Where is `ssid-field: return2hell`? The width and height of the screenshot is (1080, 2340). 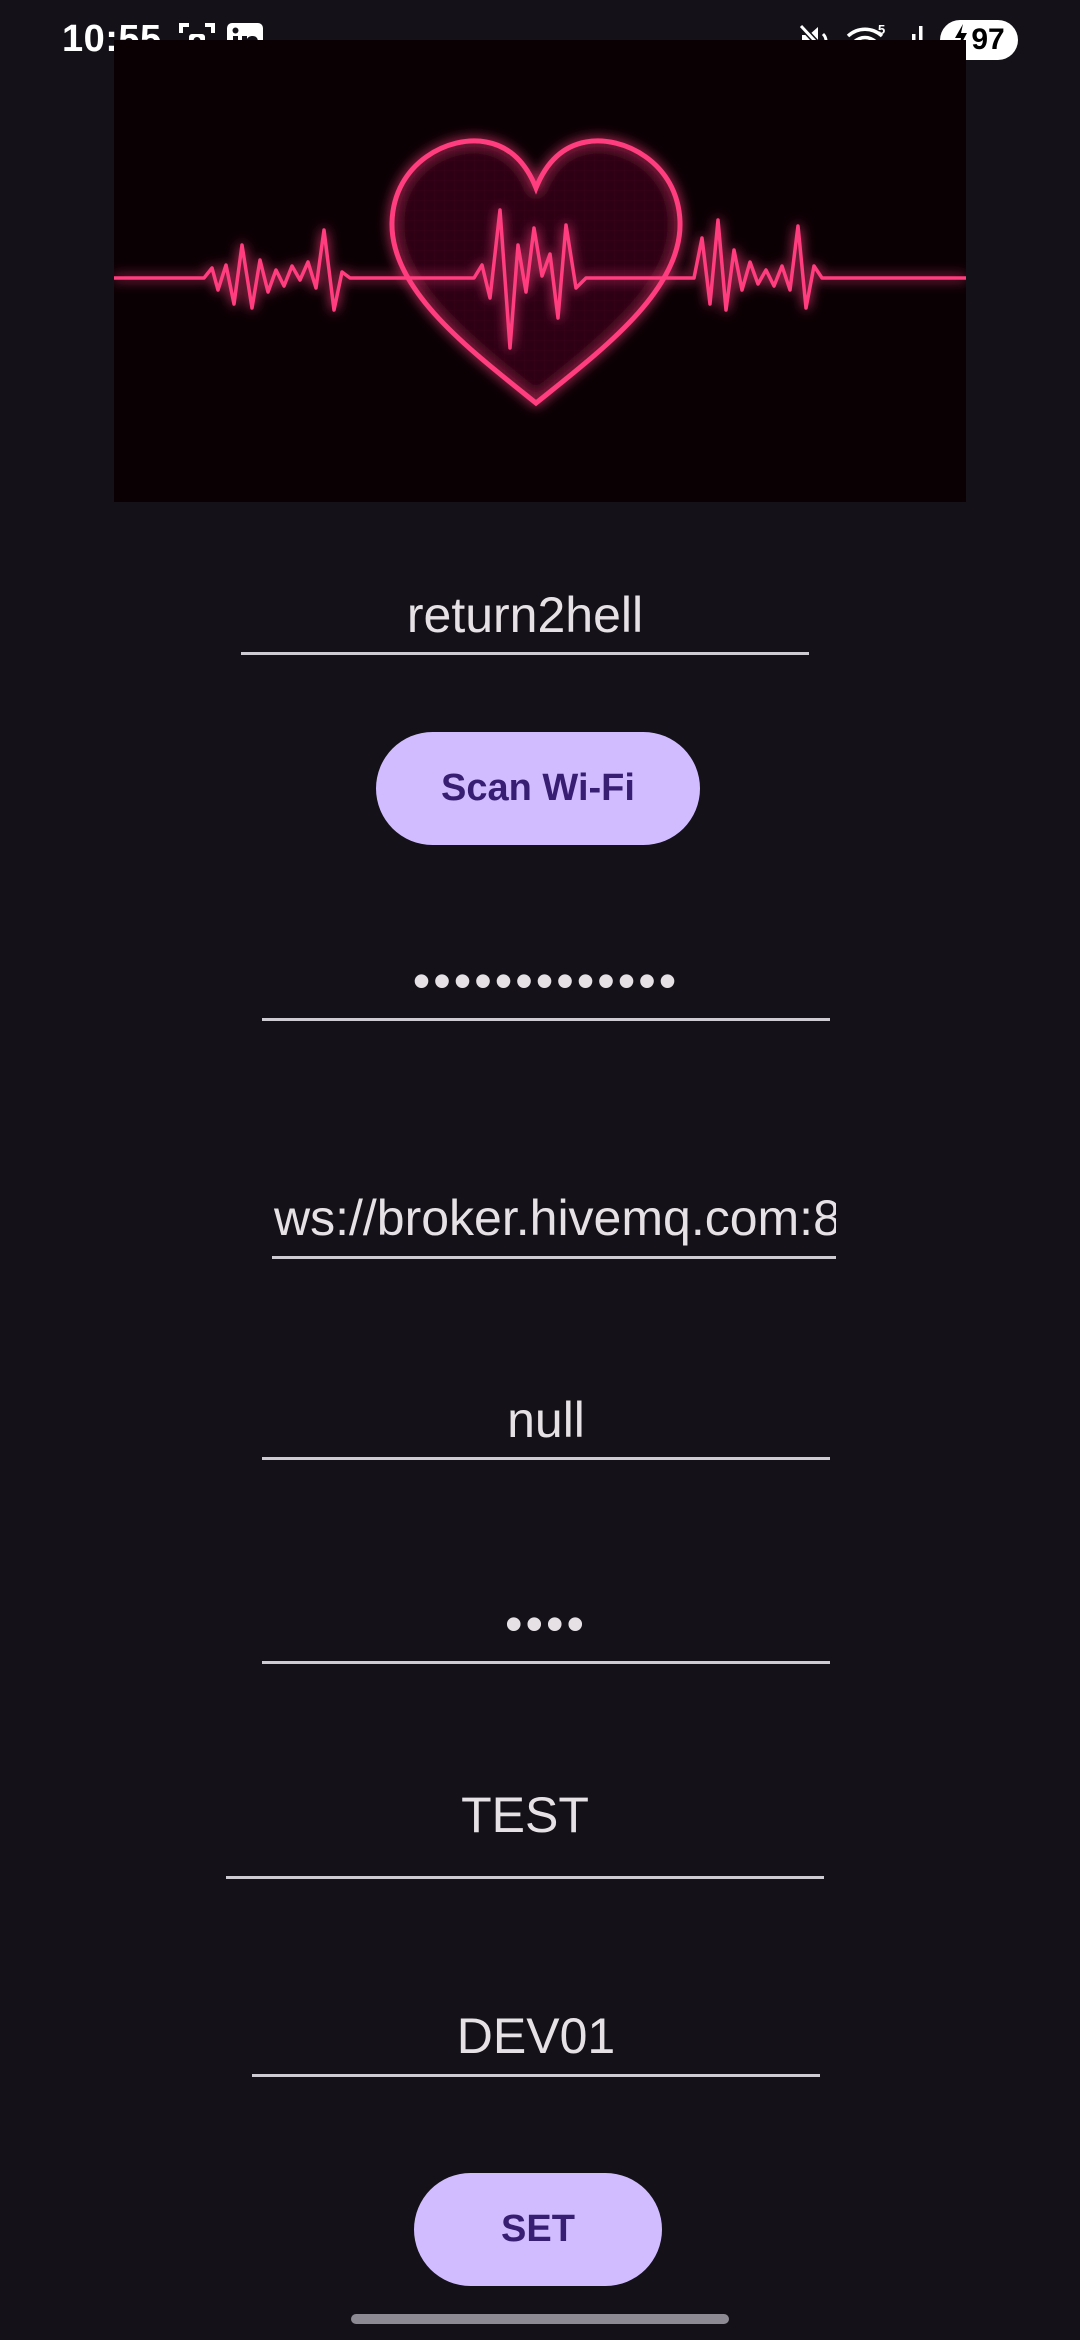
ssid-field: return2hell is located at coordinates (525, 616).